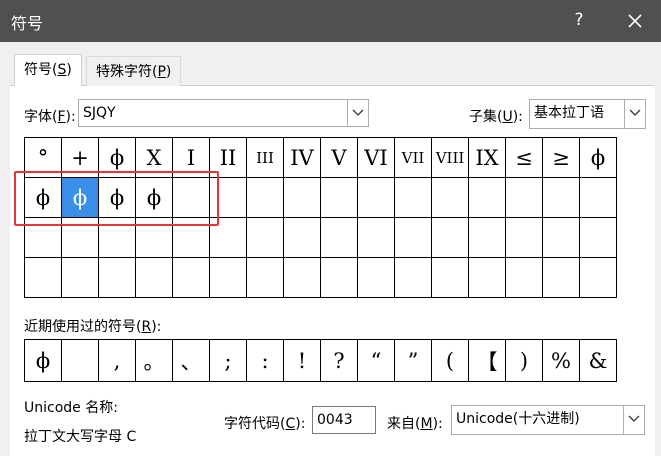  I want to click on recent-symbol-cell: 。, so click(154, 361).